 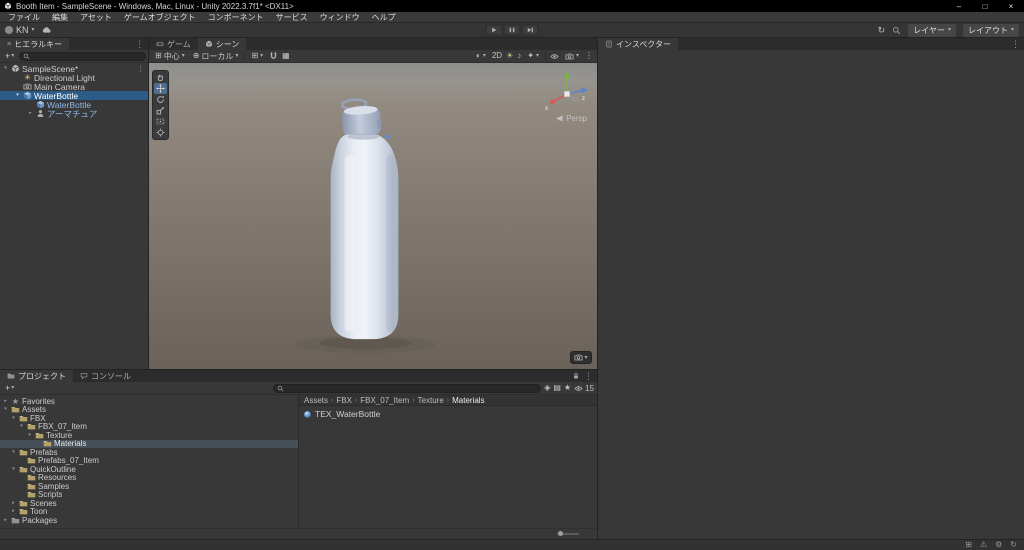 What do you see at coordinates (560, 533) in the screenshot?
I see `slider-knob` at bounding box center [560, 533].